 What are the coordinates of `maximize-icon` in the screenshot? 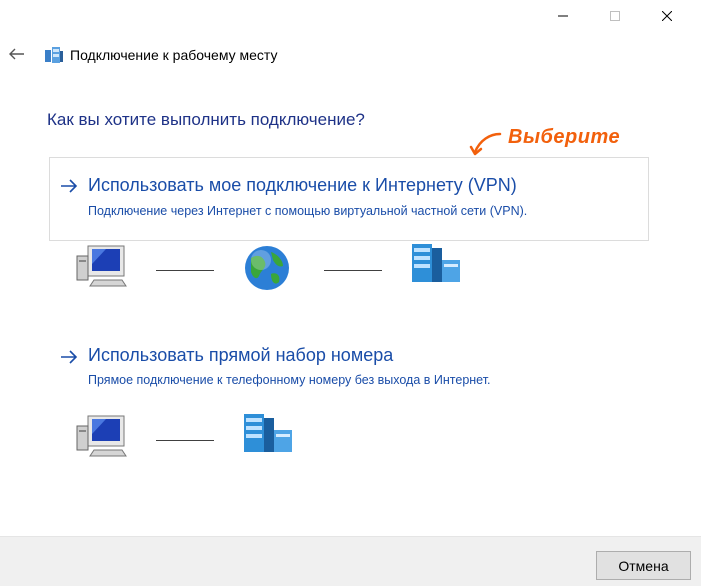 It's located at (615, 16).